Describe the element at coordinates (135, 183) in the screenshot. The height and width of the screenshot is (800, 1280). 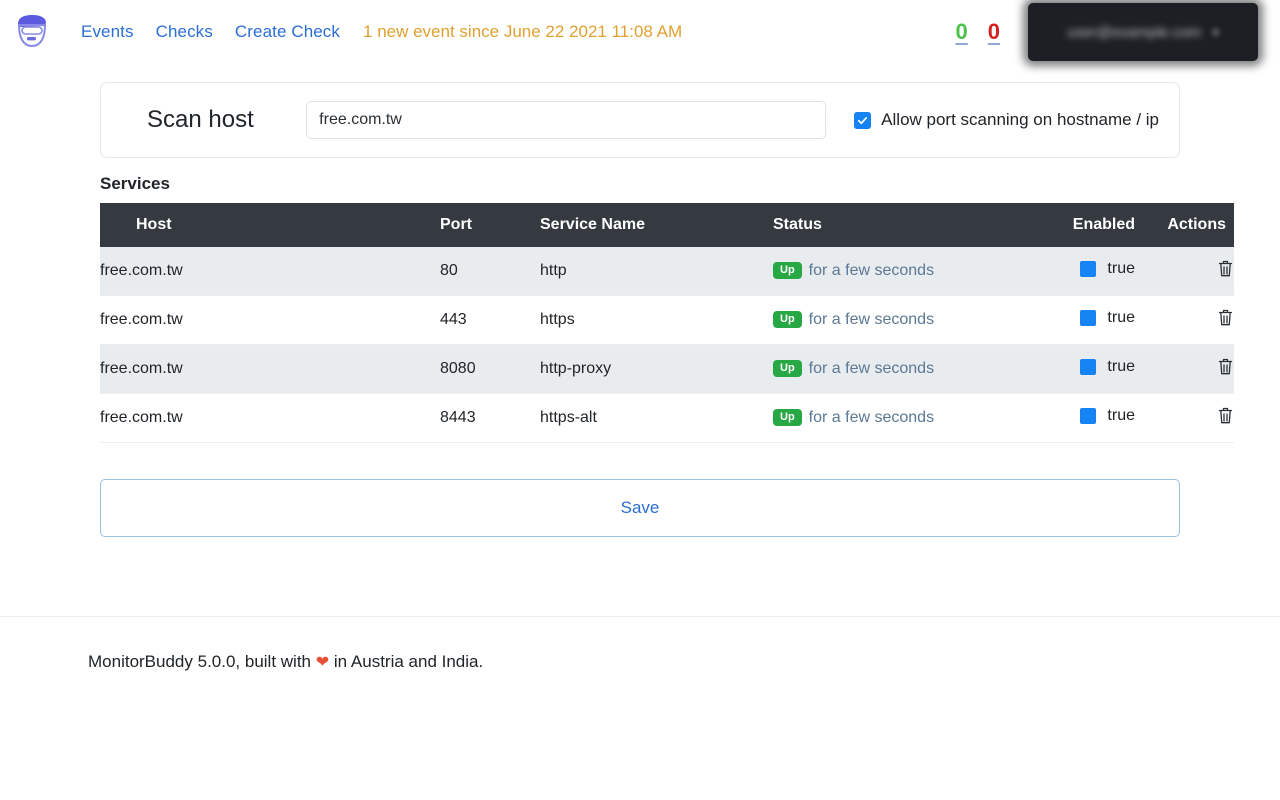
I see `services-heading: Services` at that location.